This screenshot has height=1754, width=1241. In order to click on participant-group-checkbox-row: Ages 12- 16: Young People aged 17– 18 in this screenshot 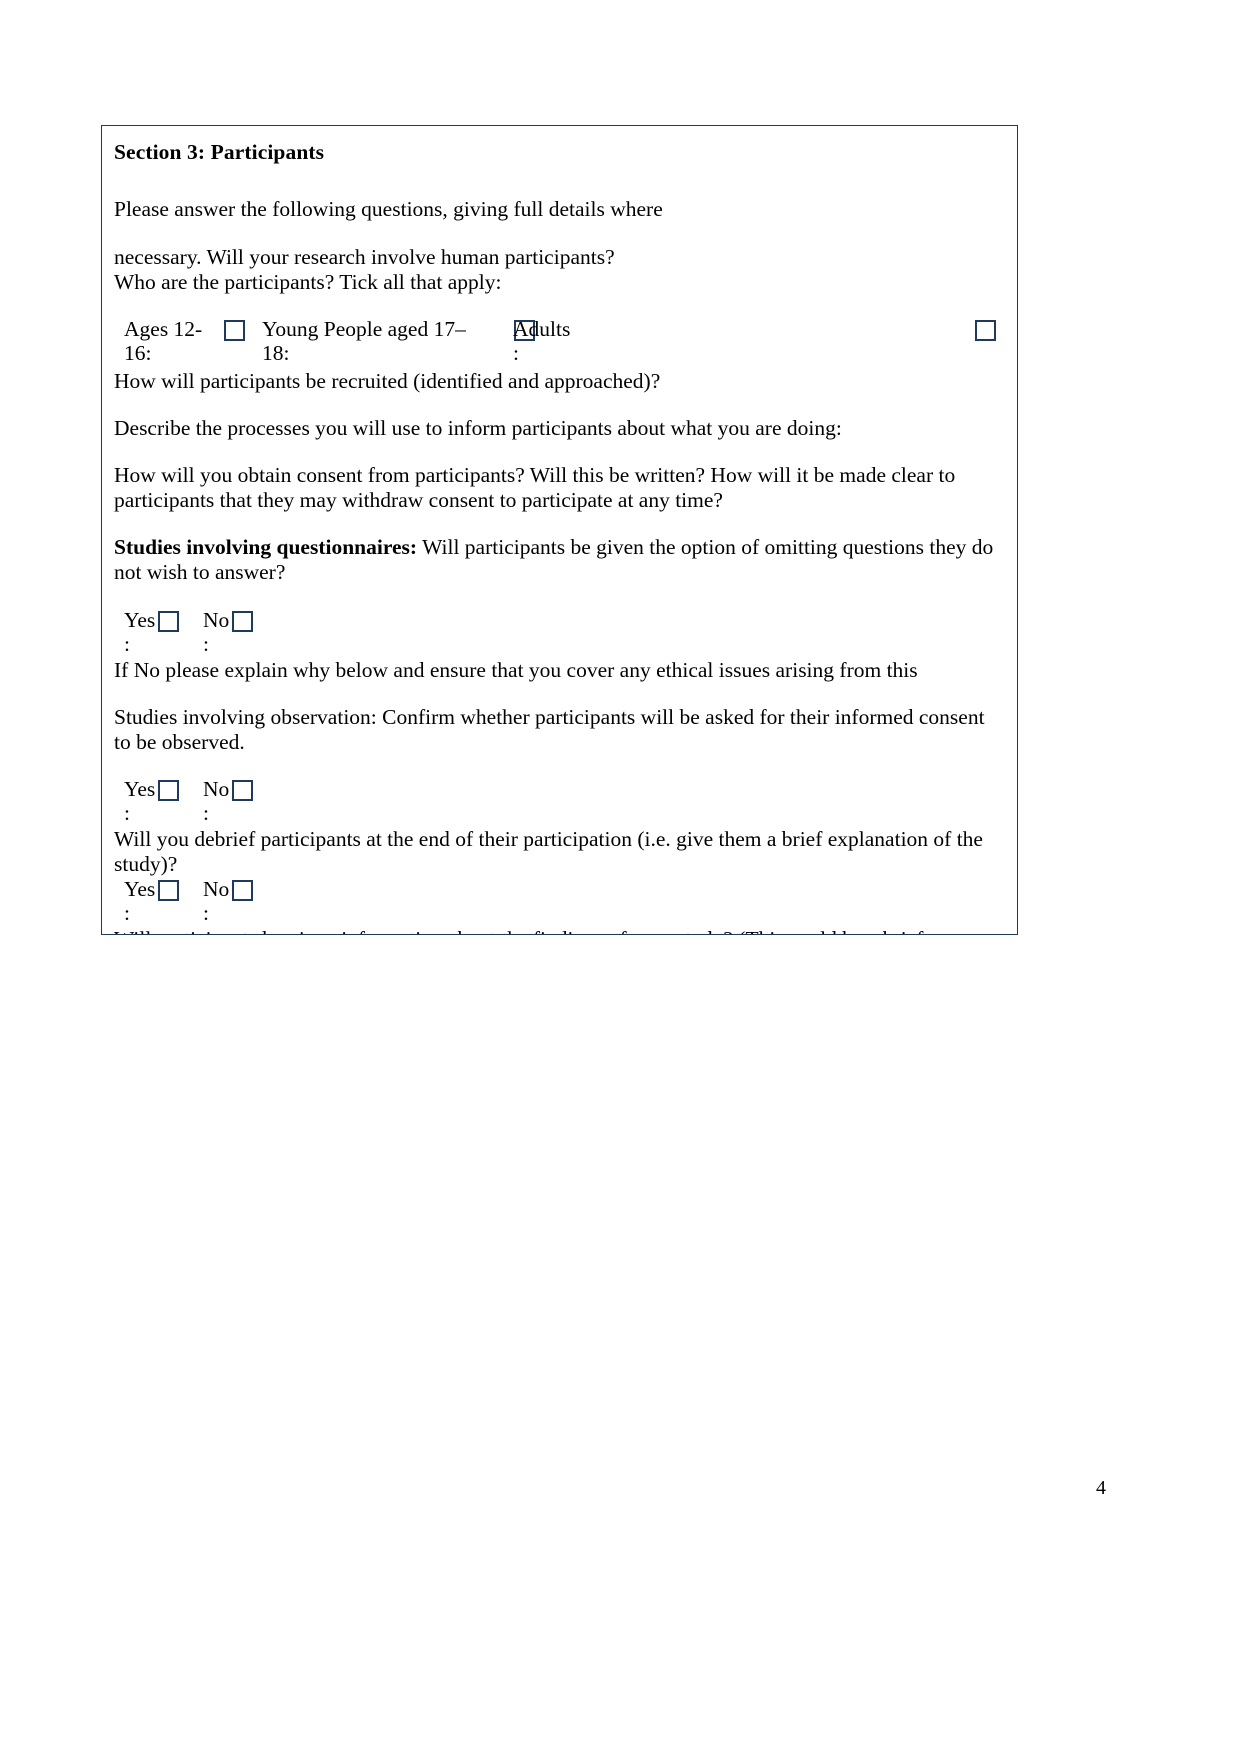, I will do `click(559, 343)`.